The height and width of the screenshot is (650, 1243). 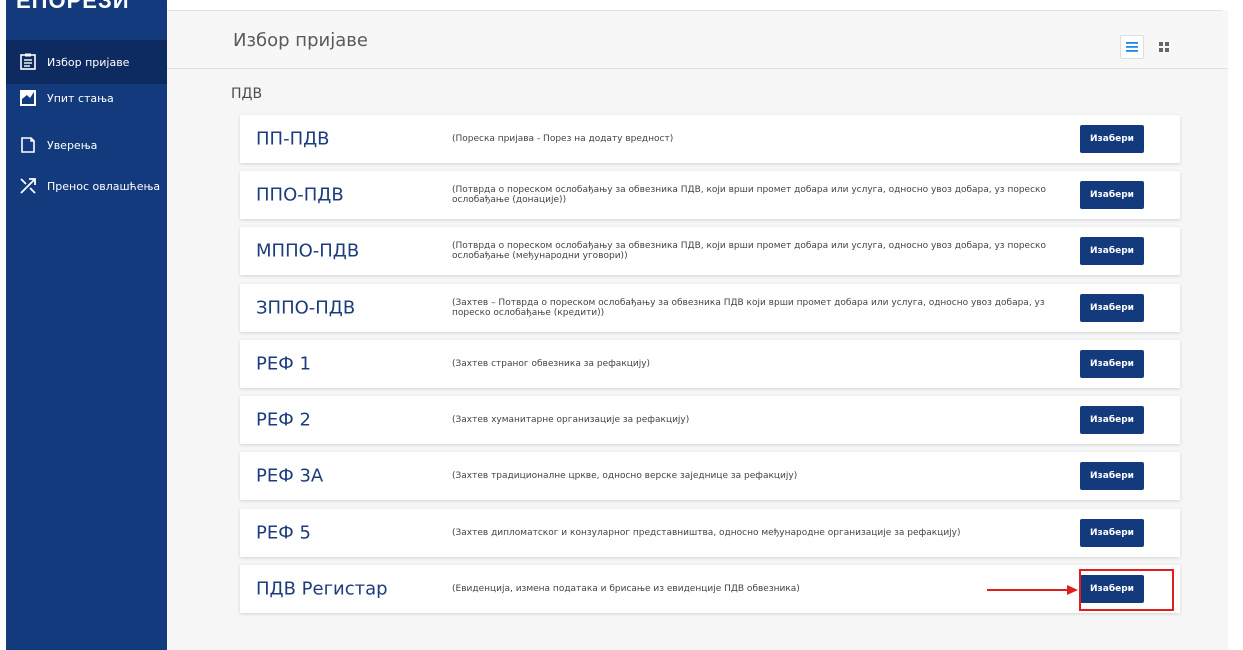 What do you see at coordinates (290, 476) in the screenshot?
I see `form-code: РЕФ 3А` at bounding box center [290, 476].